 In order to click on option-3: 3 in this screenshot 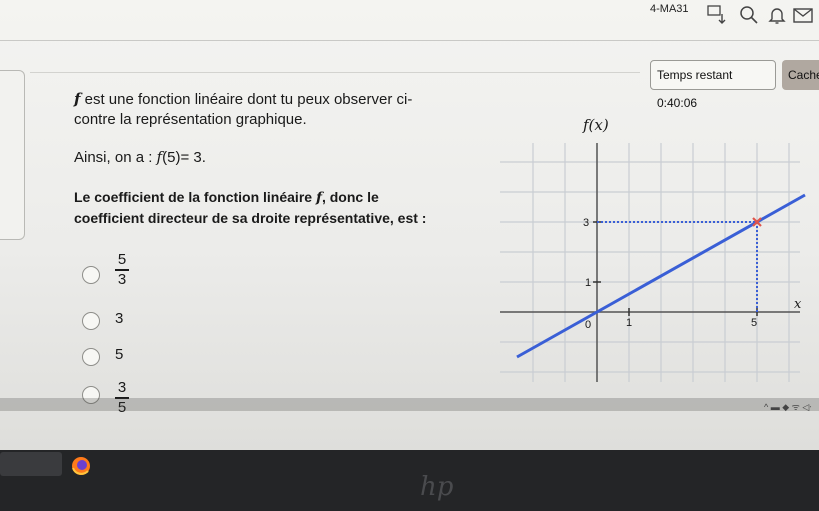, I will do `click(127, 325)`.